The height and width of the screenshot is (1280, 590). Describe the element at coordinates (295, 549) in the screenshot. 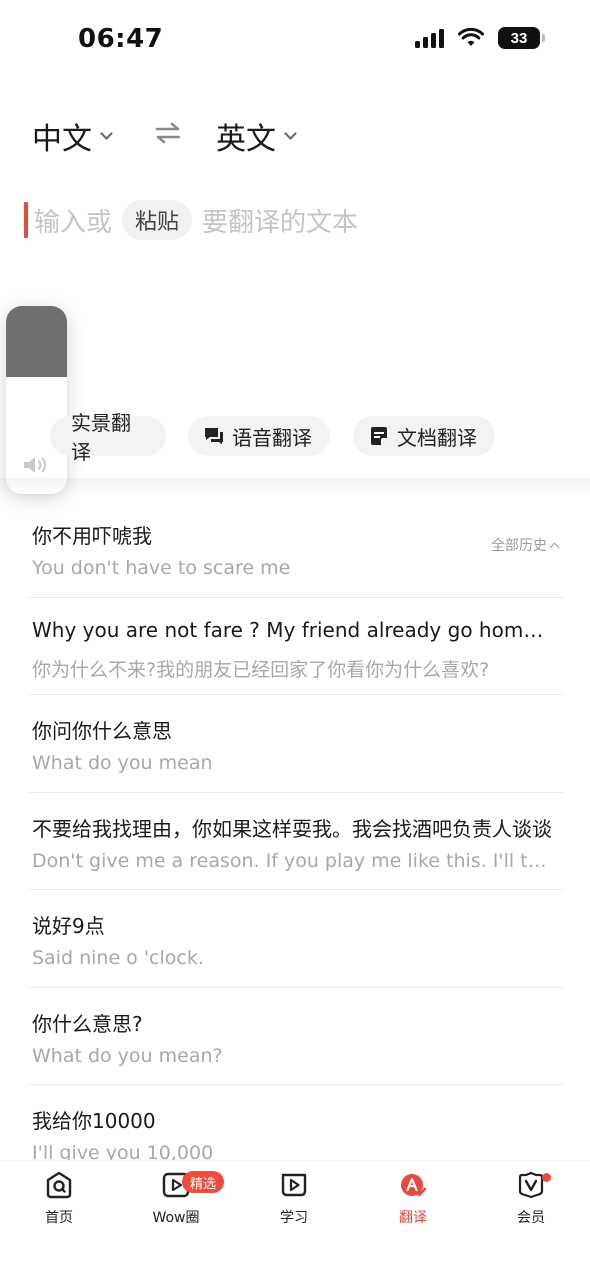

I see `history-item: 你不用吓唬我 You don't have to scare me` at that location.